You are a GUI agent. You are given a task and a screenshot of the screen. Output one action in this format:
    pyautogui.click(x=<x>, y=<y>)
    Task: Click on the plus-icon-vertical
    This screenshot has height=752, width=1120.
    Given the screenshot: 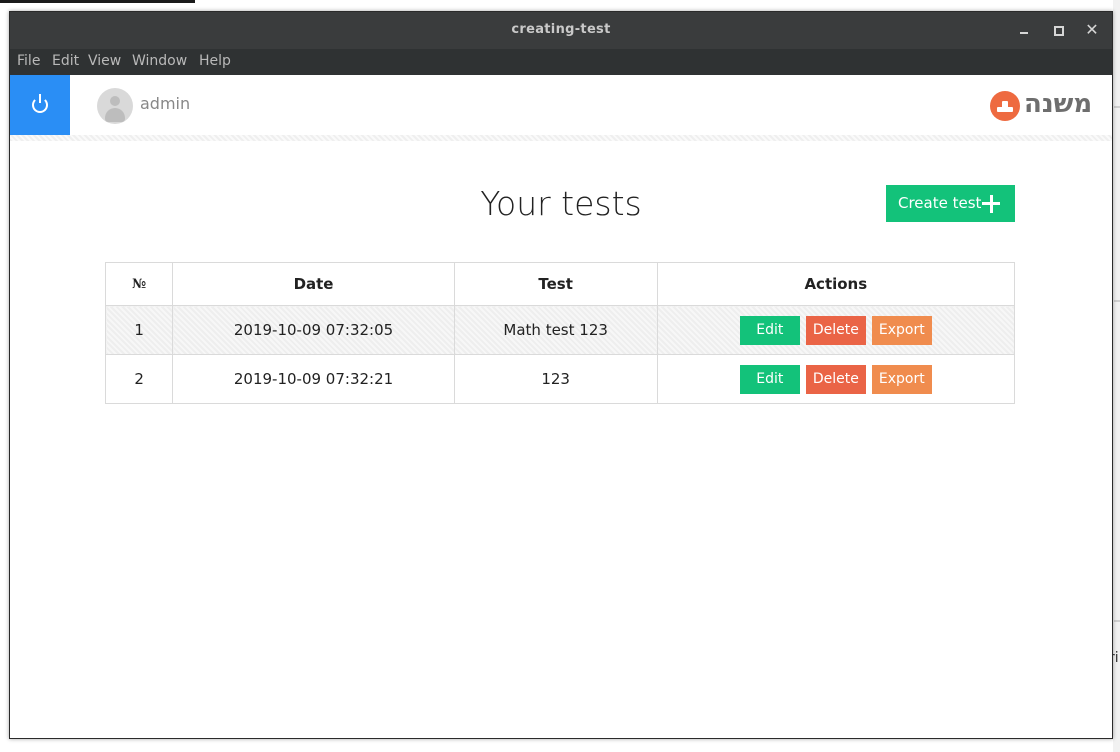 What is the action you would take?
    pyautogui.click(x=991, y=204)
    